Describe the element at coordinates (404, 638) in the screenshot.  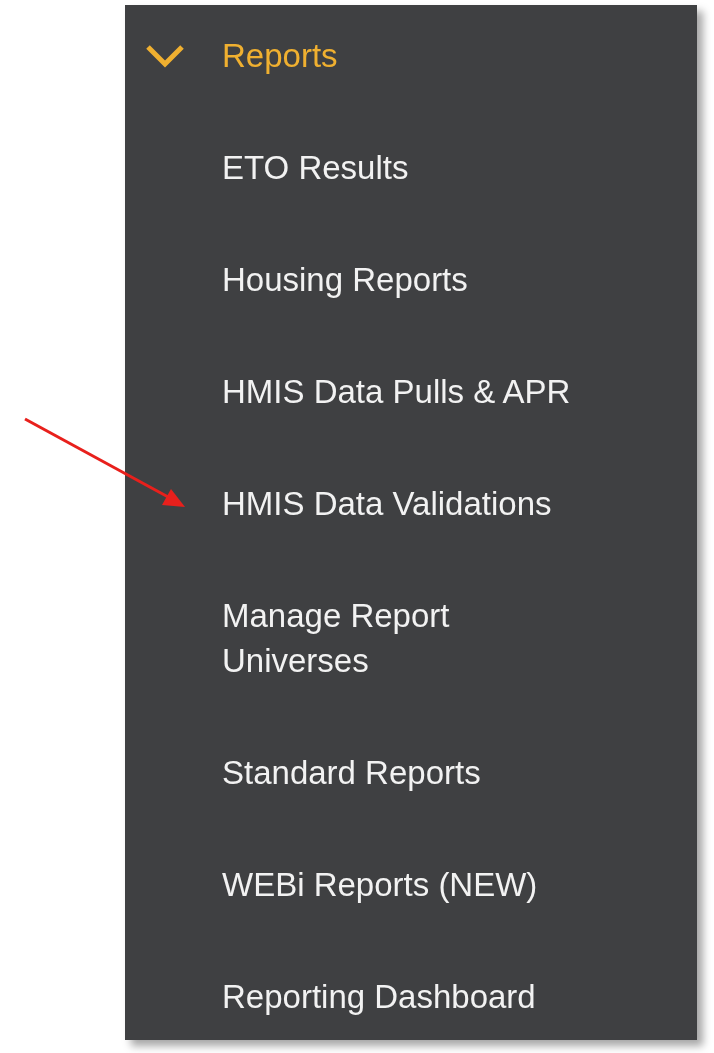
I see `menu-item: Manage Report Universes` at that location.